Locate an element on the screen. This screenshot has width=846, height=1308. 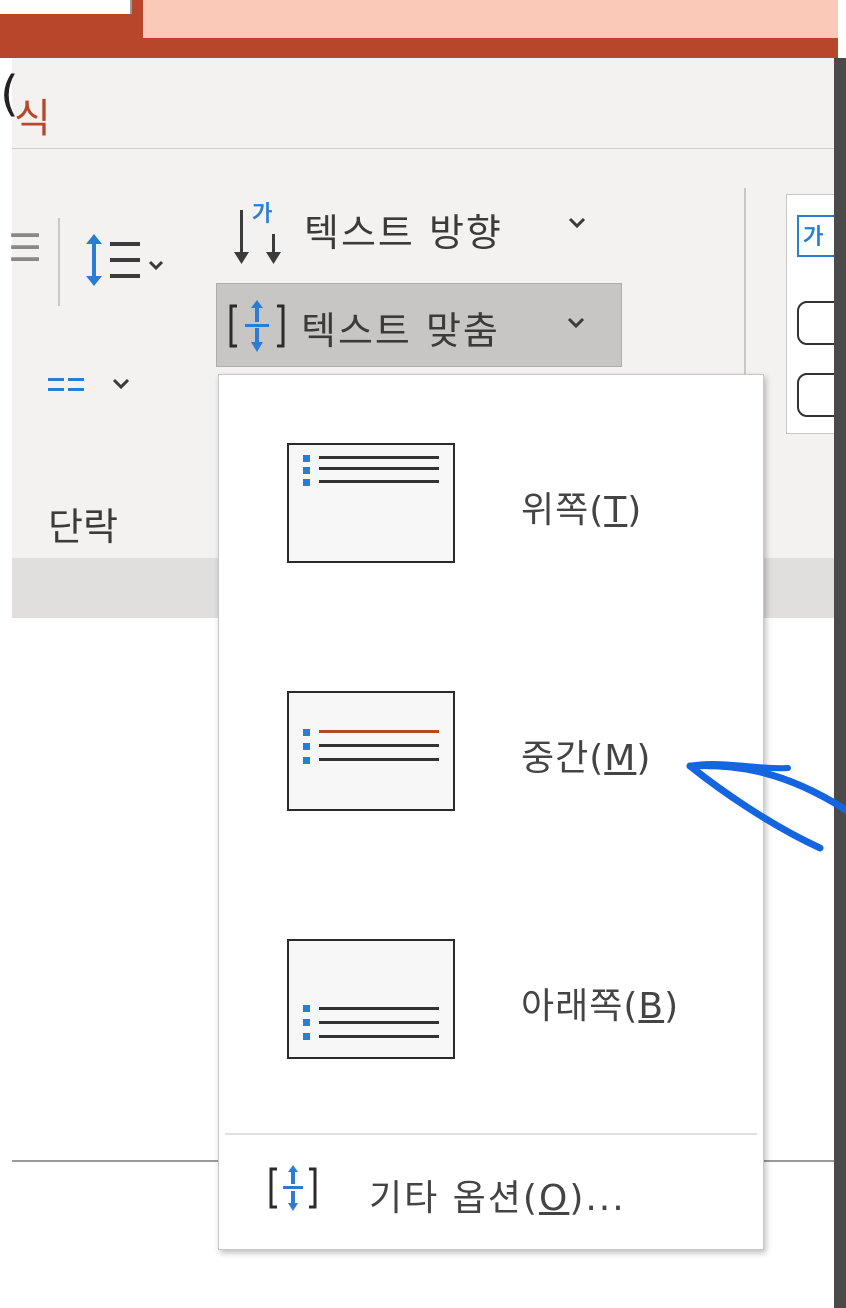
tab-format: 식 is located at coordinates (32, 115).